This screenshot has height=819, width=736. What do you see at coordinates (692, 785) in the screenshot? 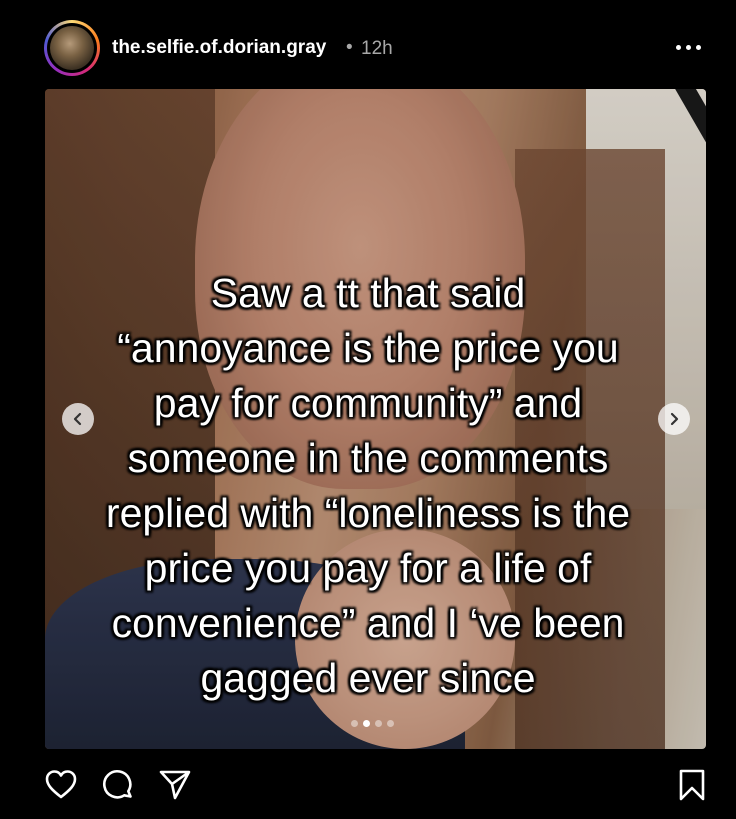
I see `bookmark-icon` at bounding box center [692, 785].